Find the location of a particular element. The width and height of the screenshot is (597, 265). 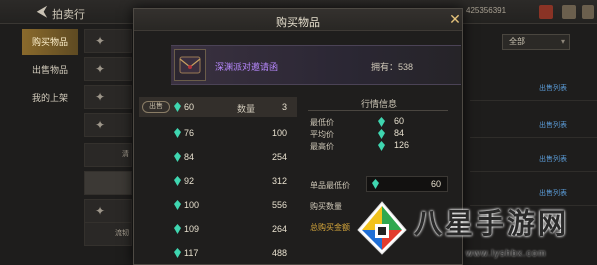

slot-label: 清 is located at coordinates (125, 154).